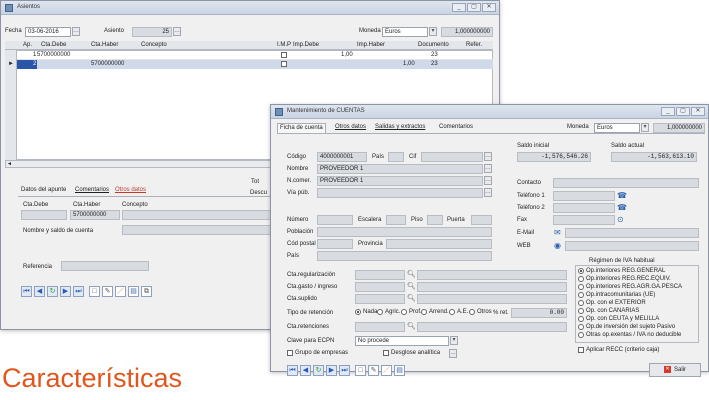 Image resolution: width=709 pixels, height=400 pixels. What do you see at coordinates (400, 193) in the screenshot?
I see `viapub-field` at bounding box center [400, 193].